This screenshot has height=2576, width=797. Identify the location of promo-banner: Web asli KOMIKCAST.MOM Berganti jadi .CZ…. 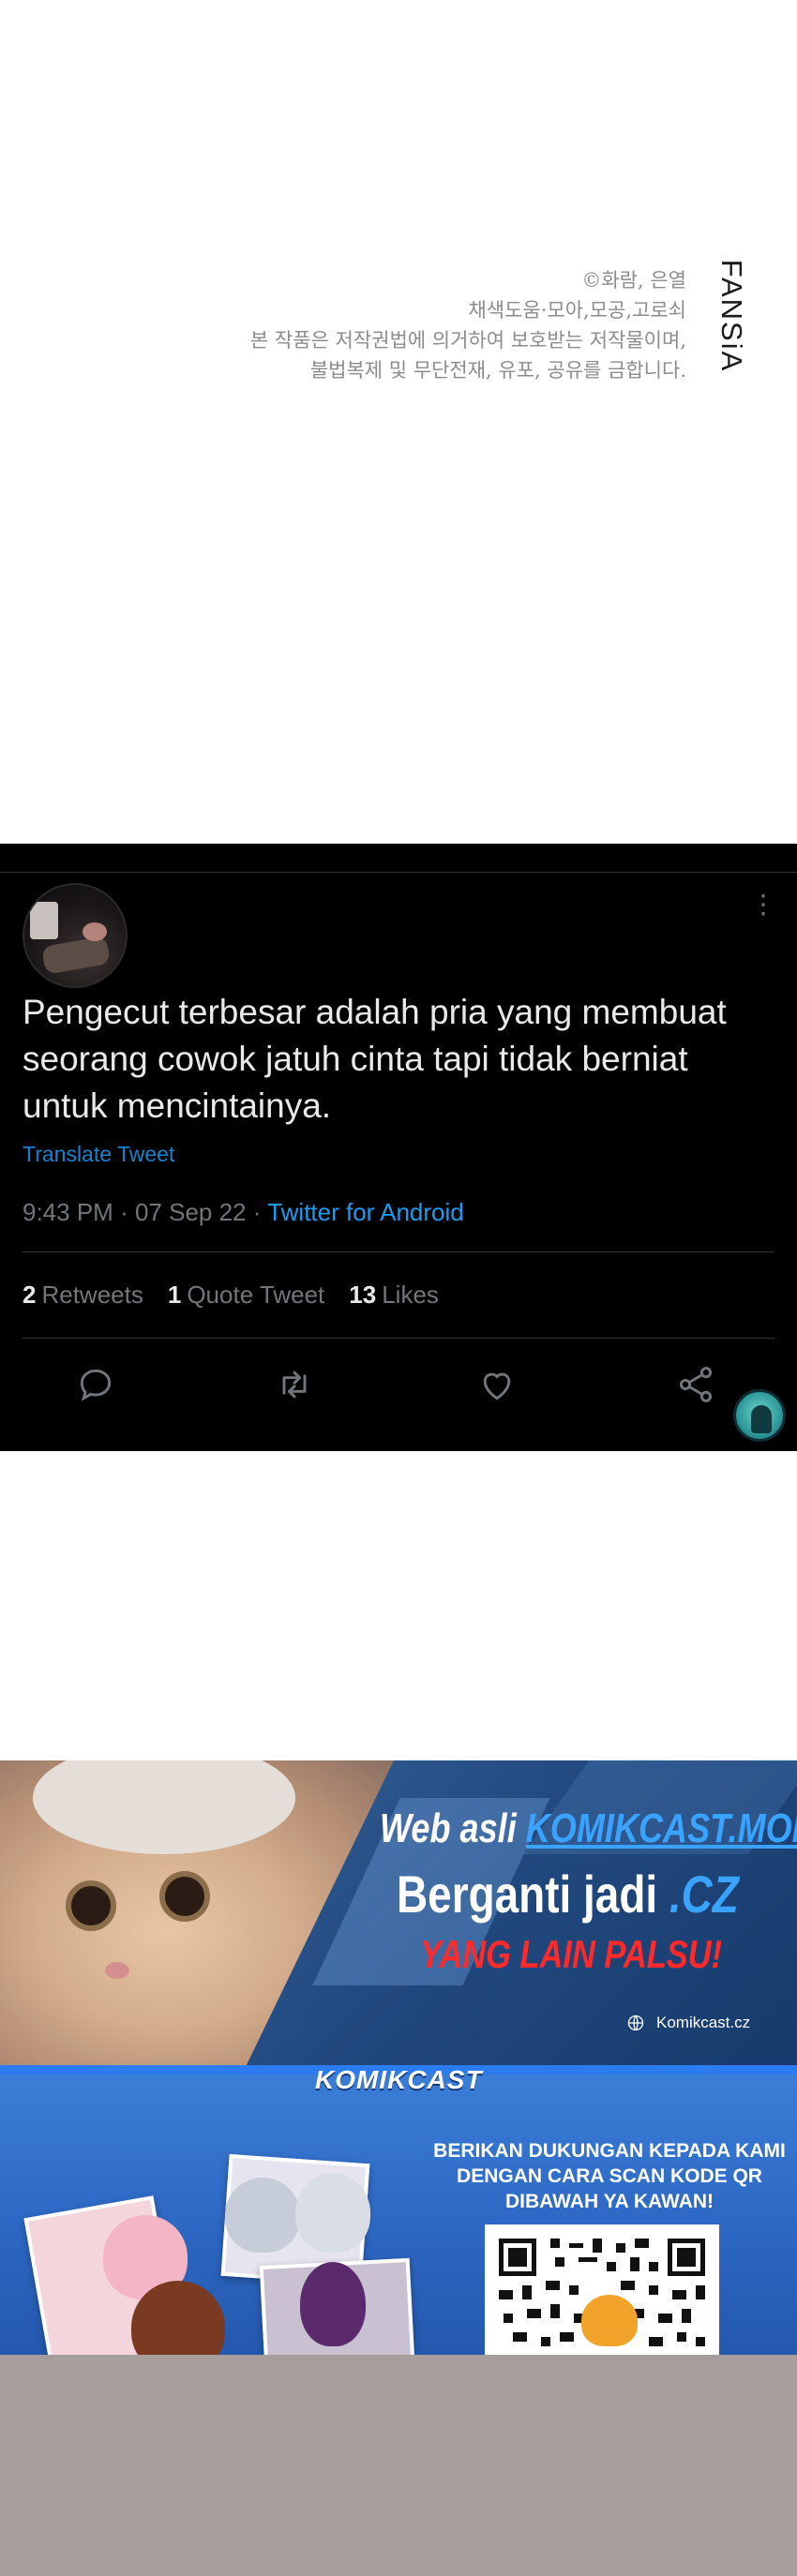
(398, 1915).